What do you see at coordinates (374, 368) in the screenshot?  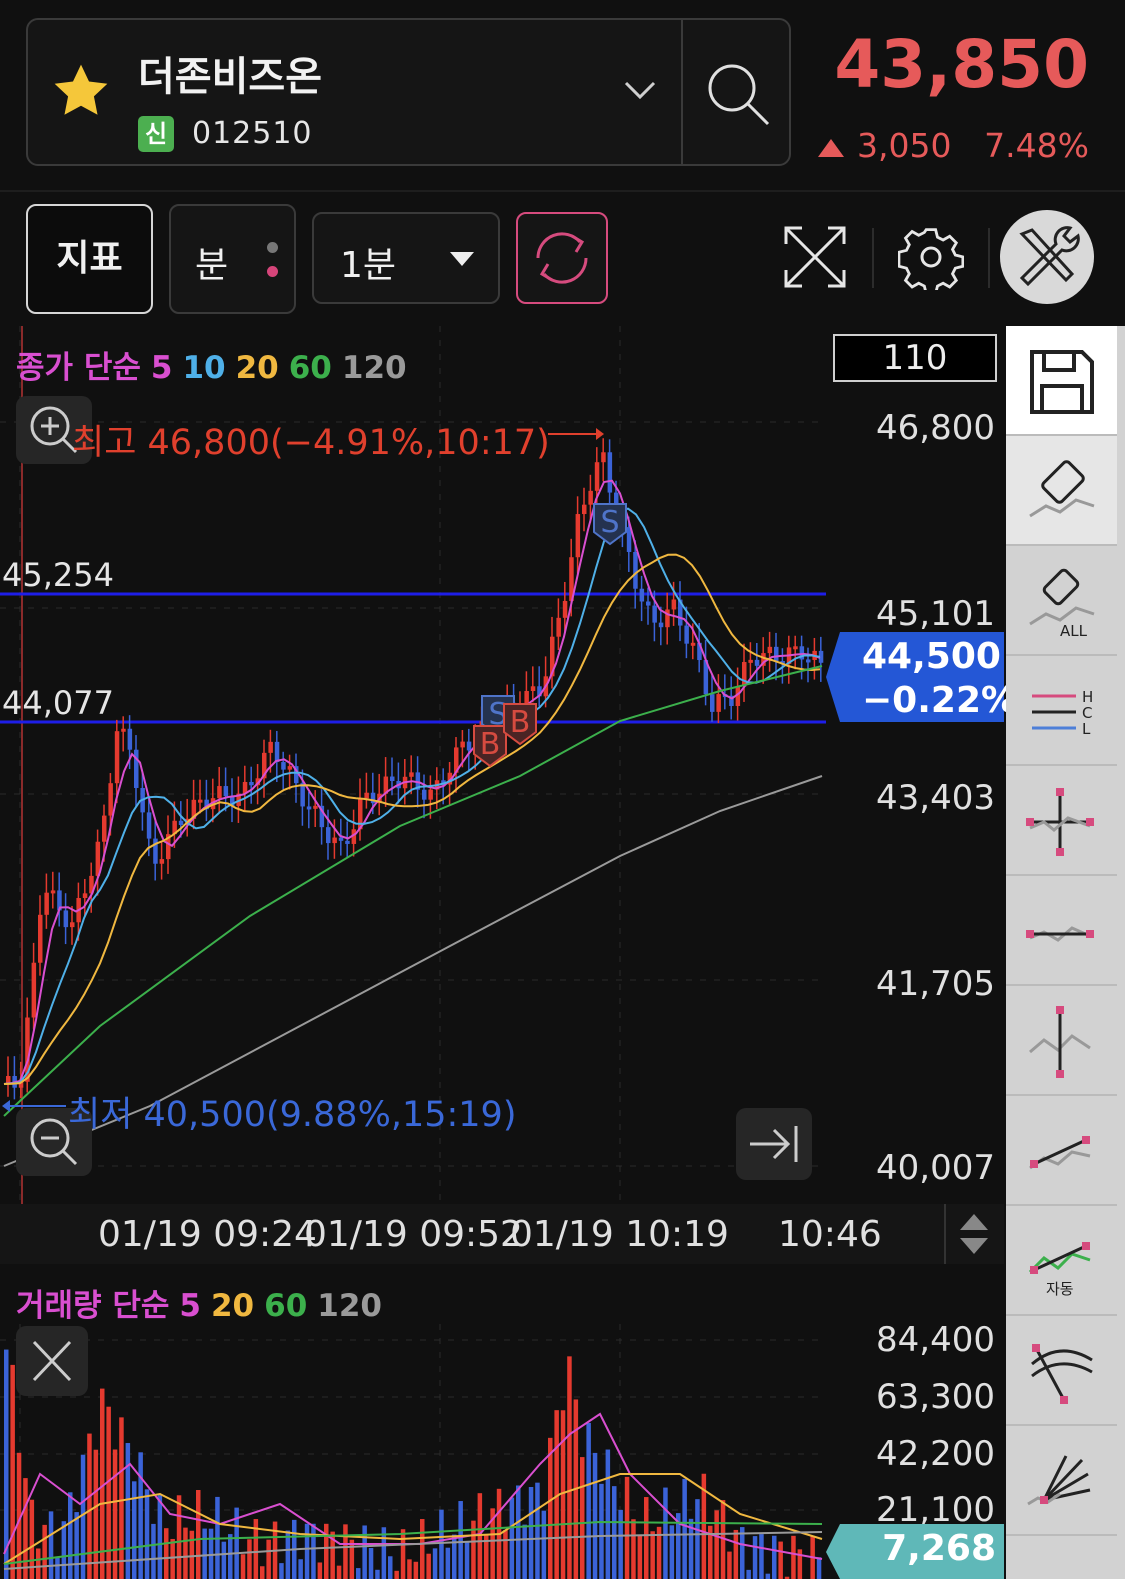 I see `legend-ma: 120` at bounding box center [374, 368].